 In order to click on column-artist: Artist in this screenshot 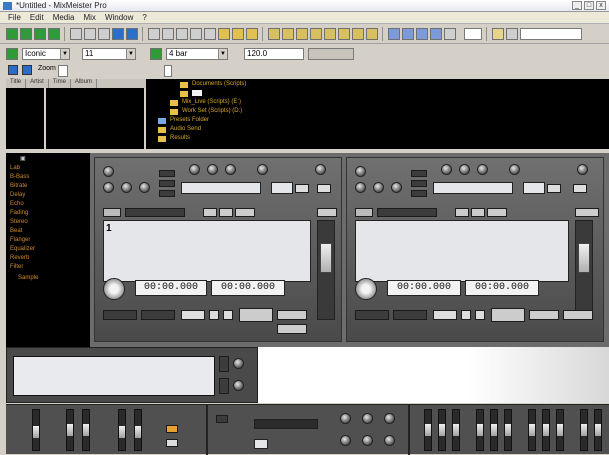, I will do `click(37, 83)`.